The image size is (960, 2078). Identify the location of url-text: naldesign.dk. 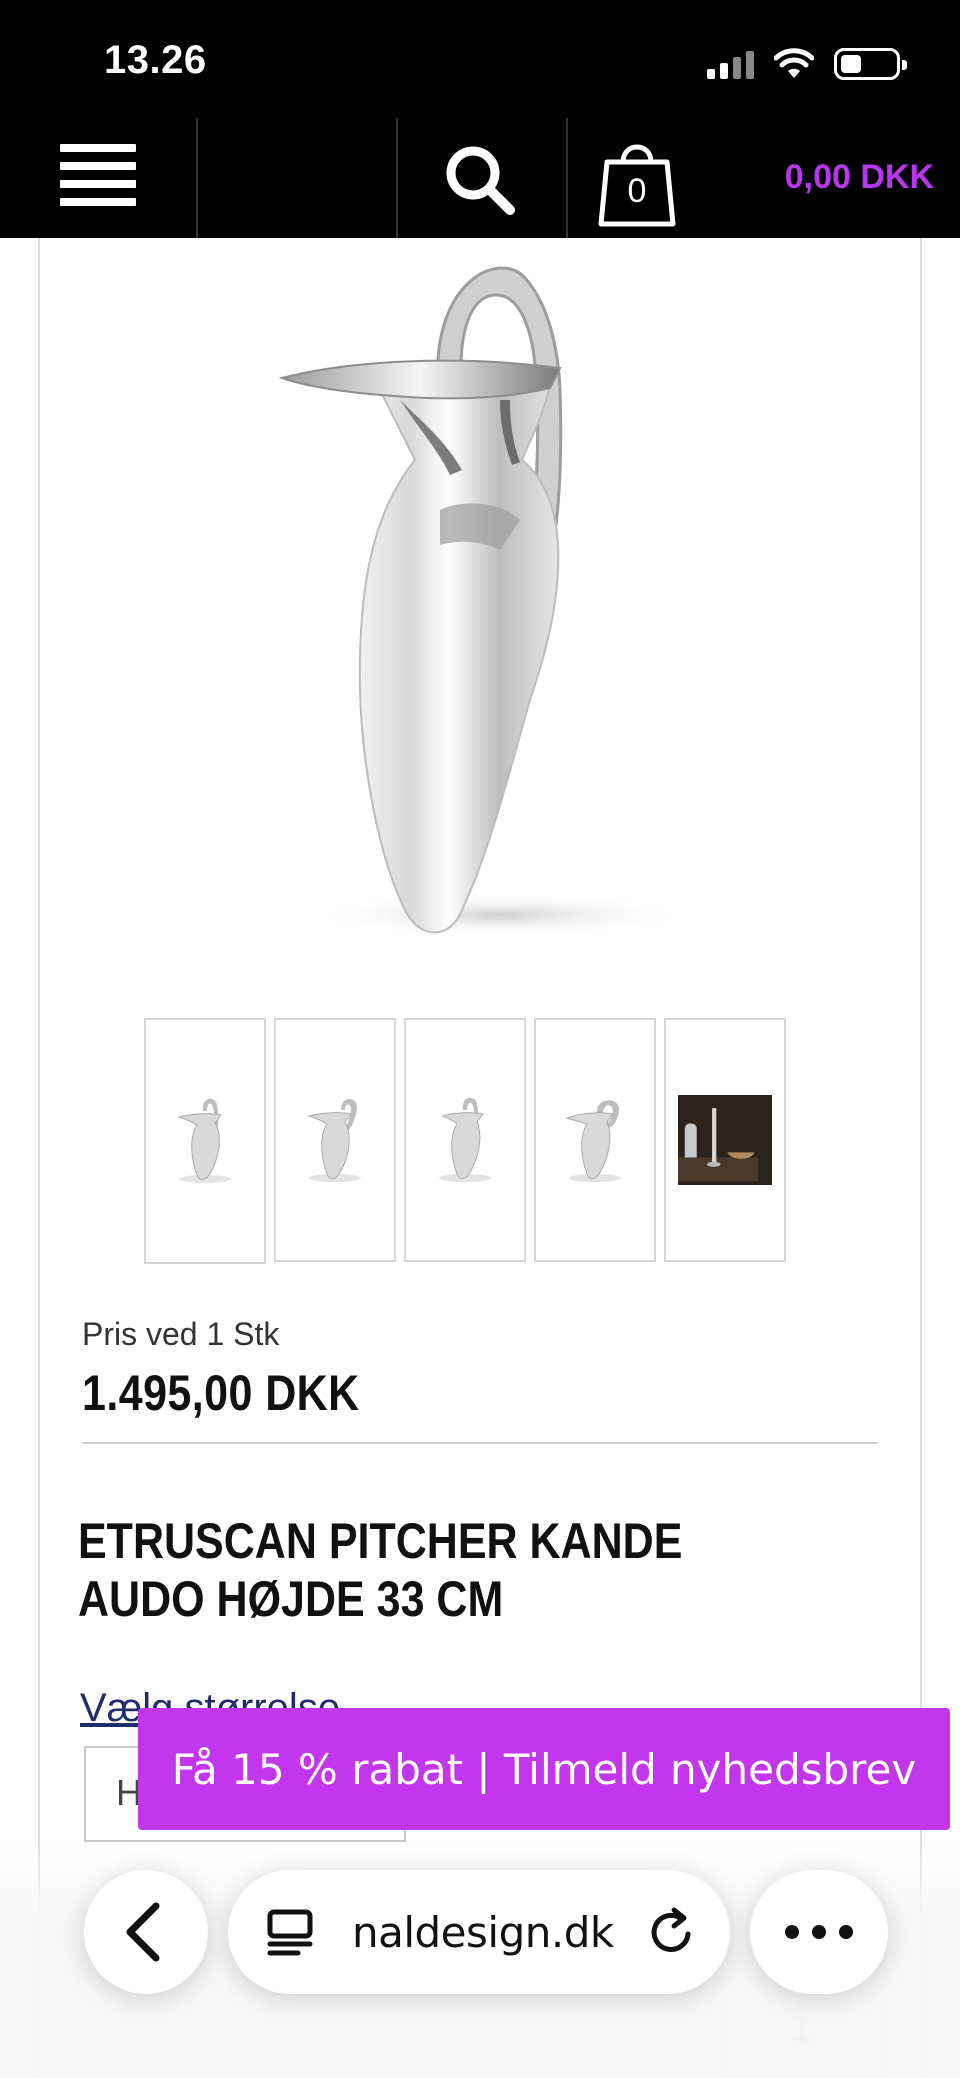
(483, 1932).